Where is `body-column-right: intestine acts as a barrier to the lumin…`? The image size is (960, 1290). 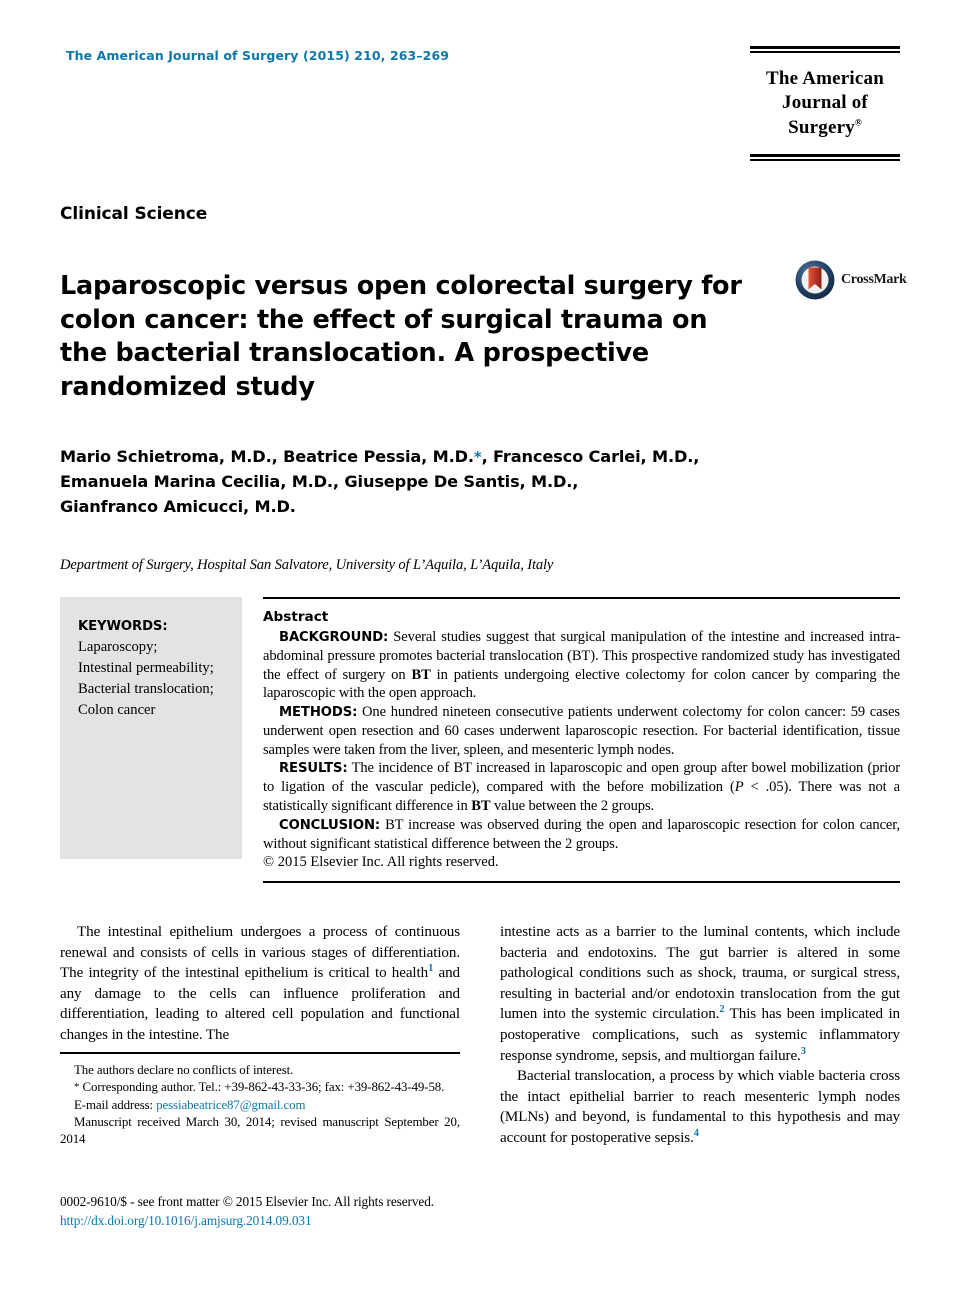 body-column-right: intestine acts as a barrier to the lumin… is located at coordinates (700, 1035).